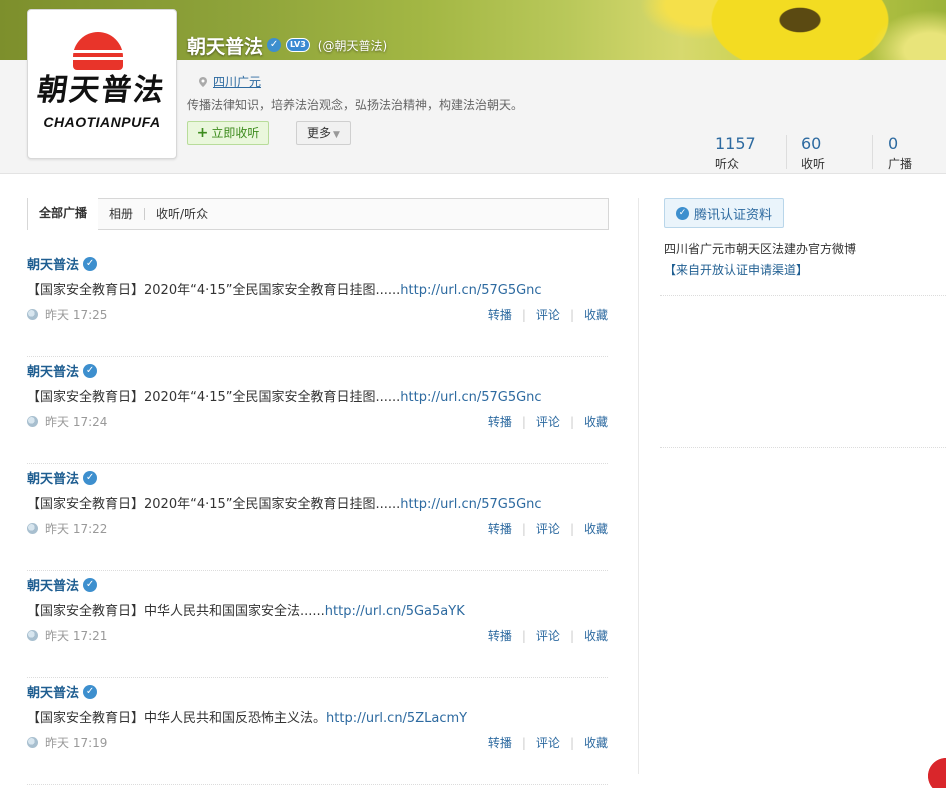 The height and width of the screenshot is (788, 946). I want to click on more-button: 更多 ▼, so click(323, 133).